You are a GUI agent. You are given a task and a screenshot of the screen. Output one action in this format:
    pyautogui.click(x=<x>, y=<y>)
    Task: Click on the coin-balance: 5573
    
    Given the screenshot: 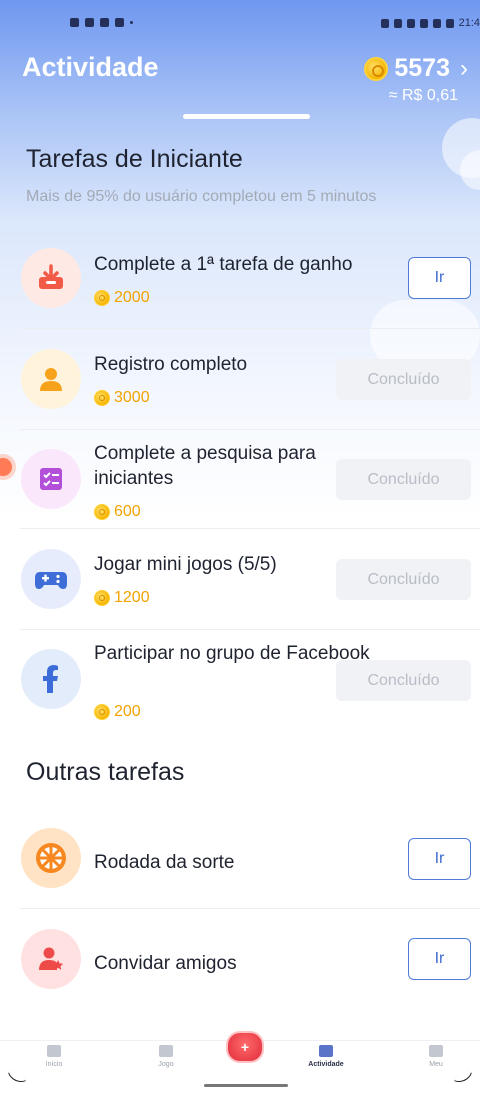 What is the action you would take?
    pyautogui.click(x=422, y=68)
    